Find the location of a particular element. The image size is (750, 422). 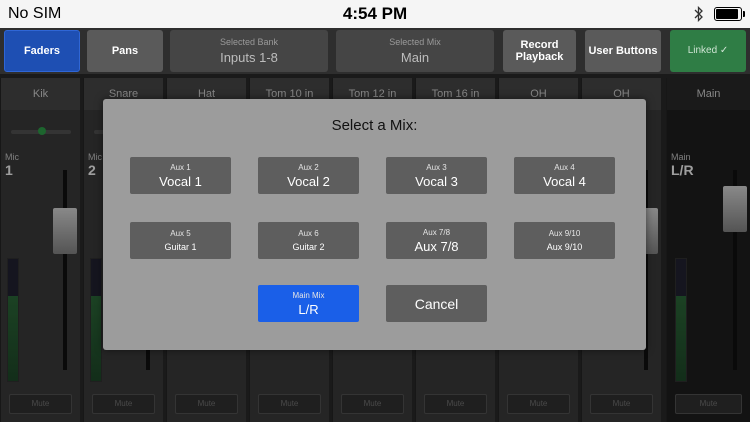

mix-label: Aux 6 is located at coordinates (308, 233).